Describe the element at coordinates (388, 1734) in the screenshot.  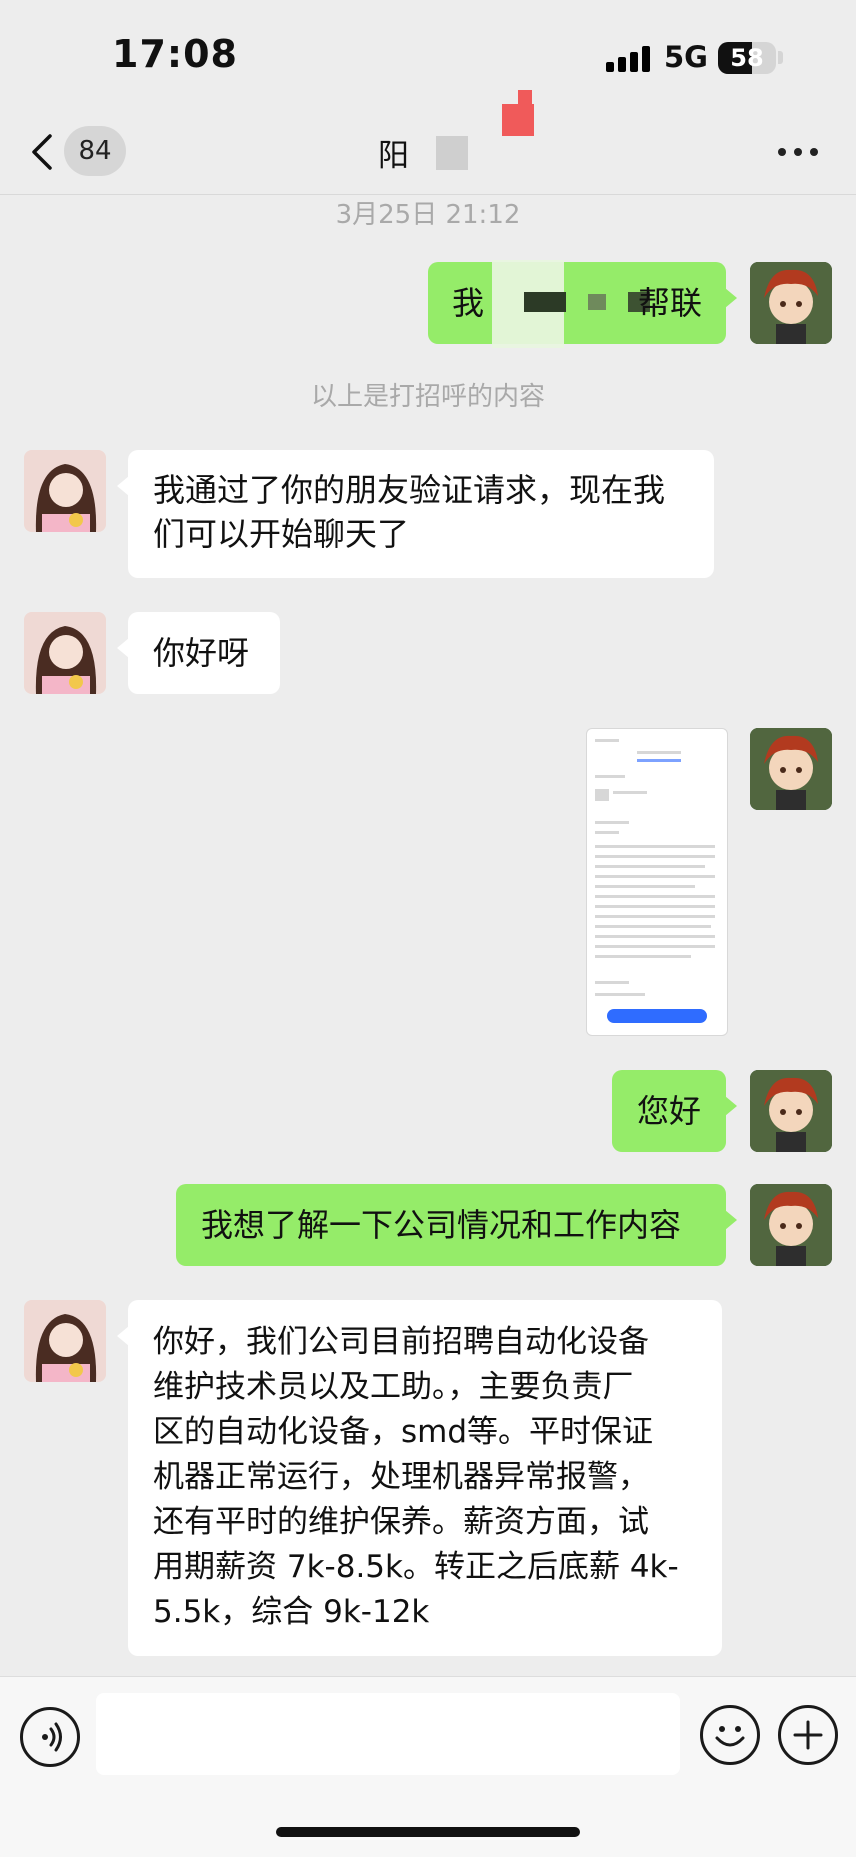
I see `message-input` at that location.